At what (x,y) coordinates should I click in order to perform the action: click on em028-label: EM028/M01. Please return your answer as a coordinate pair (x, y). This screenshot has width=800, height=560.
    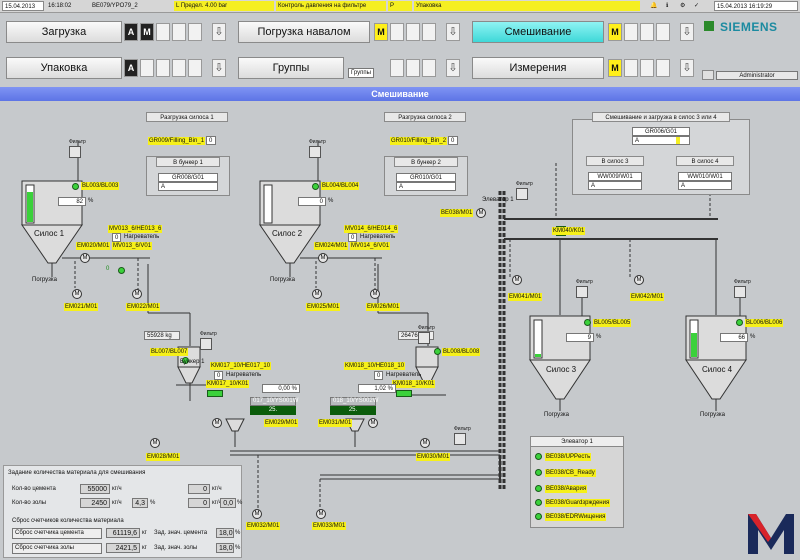
    Looking at the image, I should click on (163, 457).